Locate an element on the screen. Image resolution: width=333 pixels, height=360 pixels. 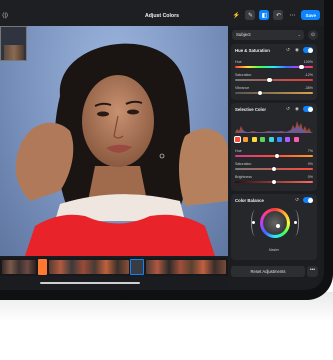
vibrance-slider: Vibrance -36% is located at coordinates (274, 91).